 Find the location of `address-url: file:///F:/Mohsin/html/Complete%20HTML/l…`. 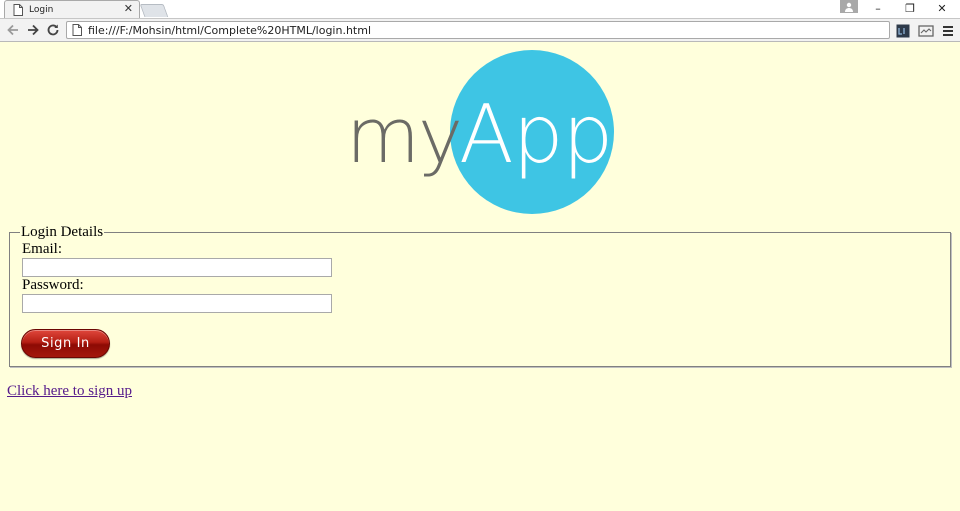

address-url: file:///F:/Mohsin/html/Complete%20HTML/l… is located at coordinates (230, 30).